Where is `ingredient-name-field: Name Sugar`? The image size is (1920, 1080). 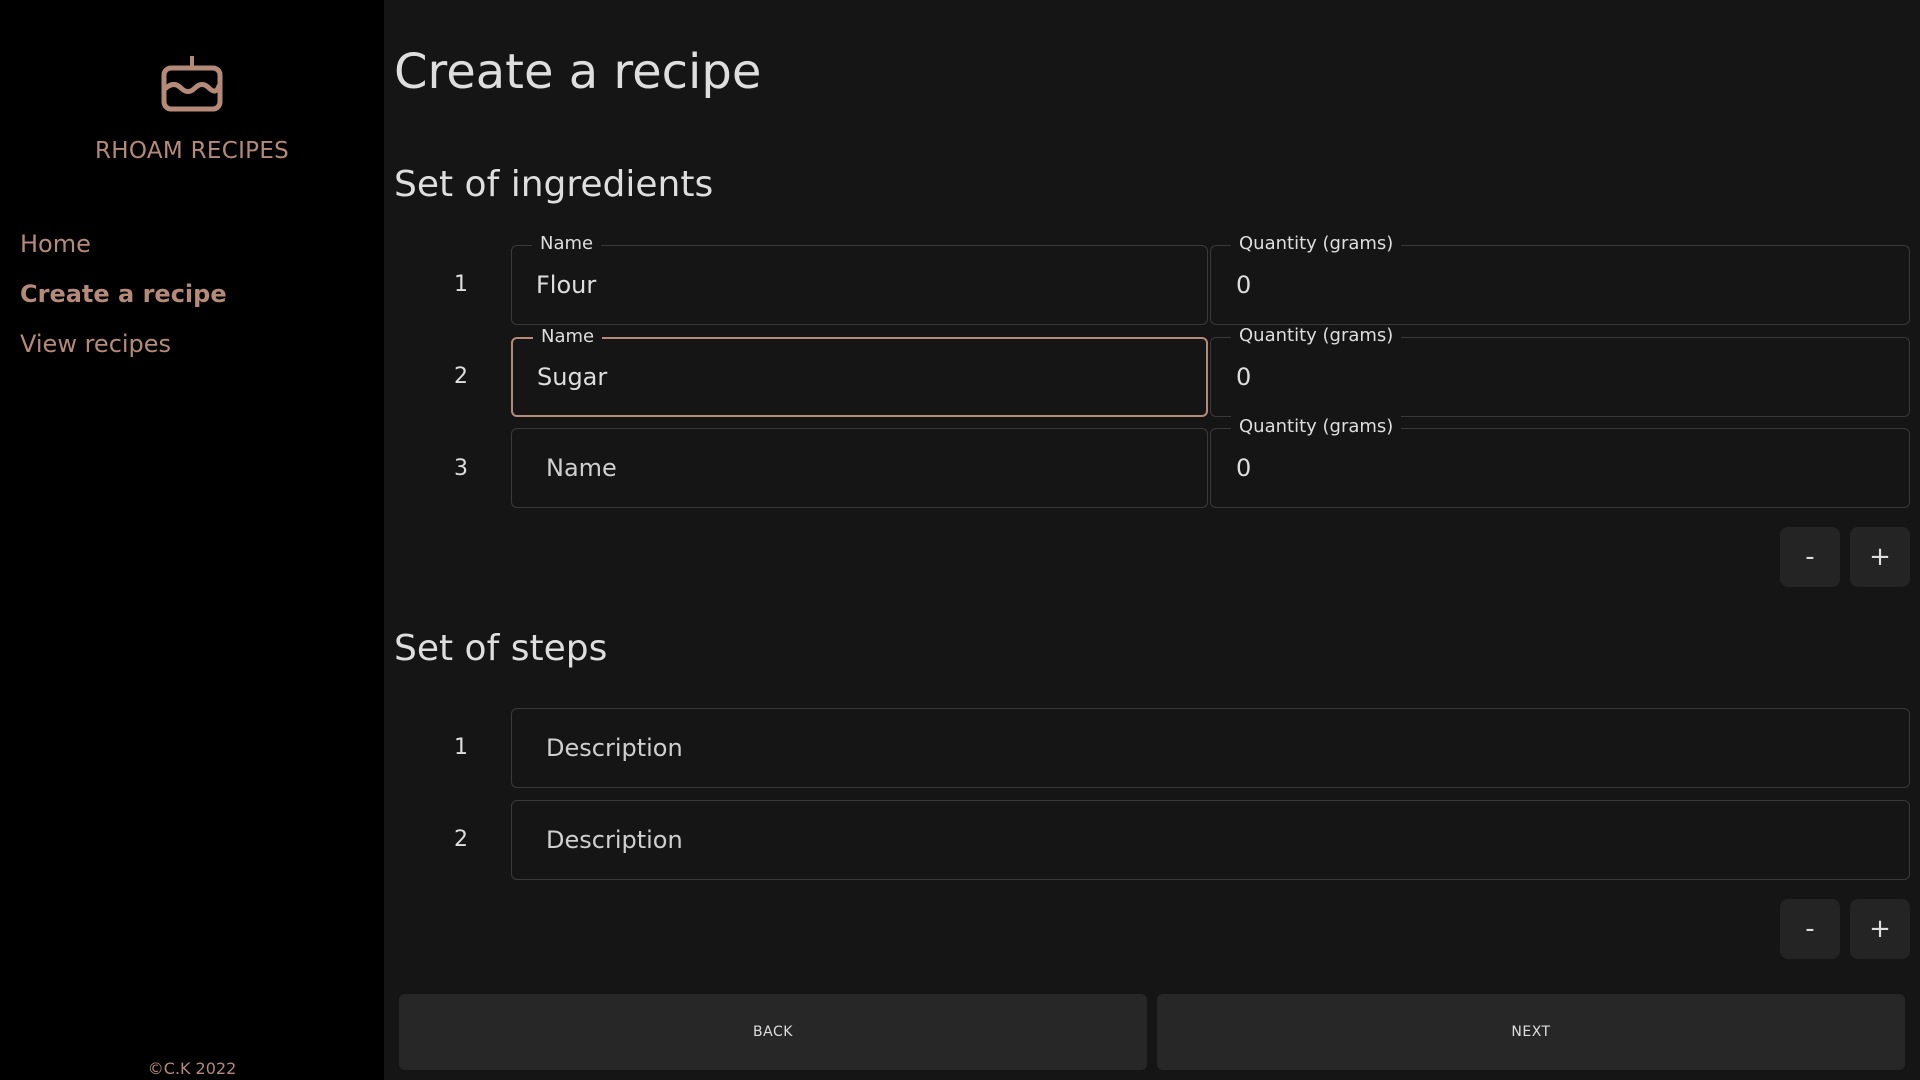
ingredient-name-field: Name Sugar is located at coordinates (859, 371).